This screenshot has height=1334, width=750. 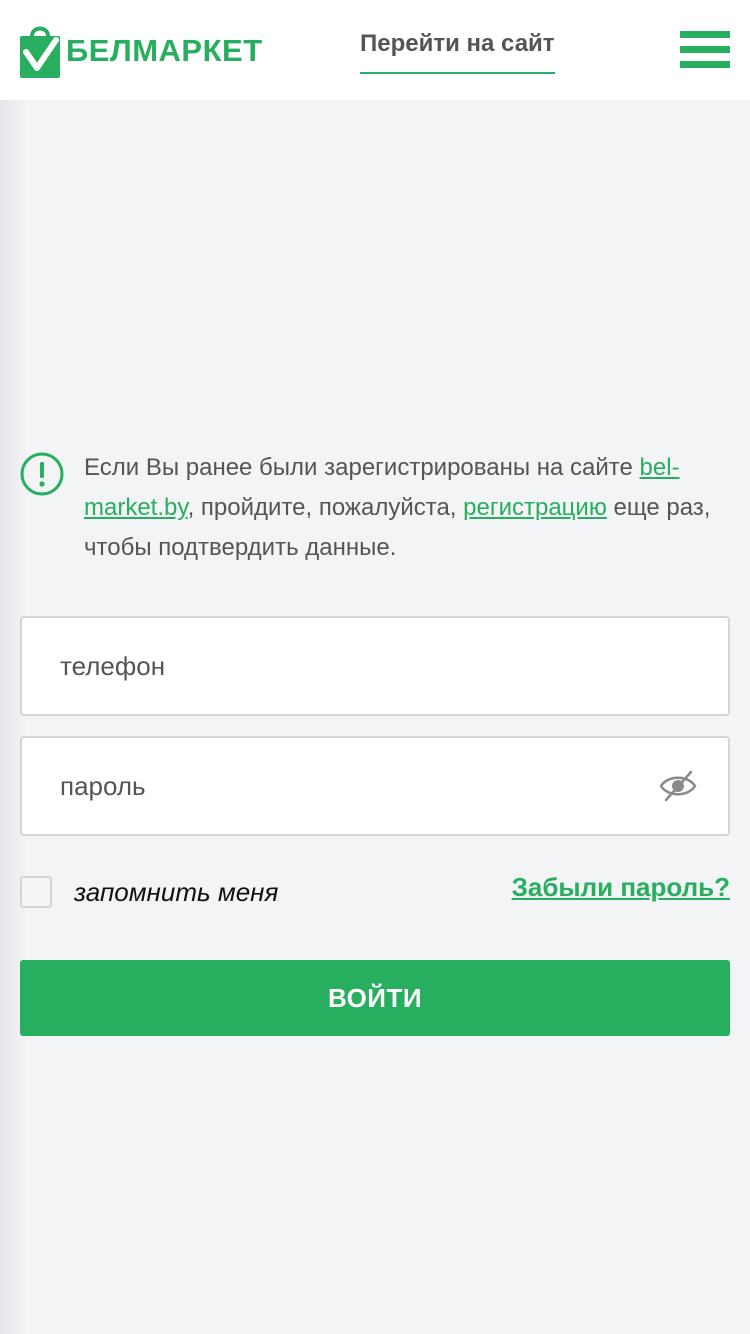 What do you see at coordinates (176, 891) in the screenshot?
I see `remember-me-label: запомнить меня` at bounding box center [176, 891].